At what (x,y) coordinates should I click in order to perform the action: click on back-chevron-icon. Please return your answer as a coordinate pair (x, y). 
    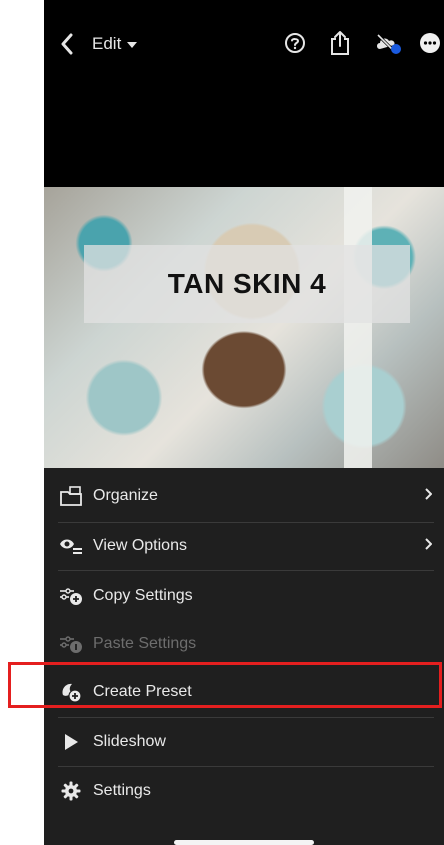
    Looking at the image, I should click on (67, 44).